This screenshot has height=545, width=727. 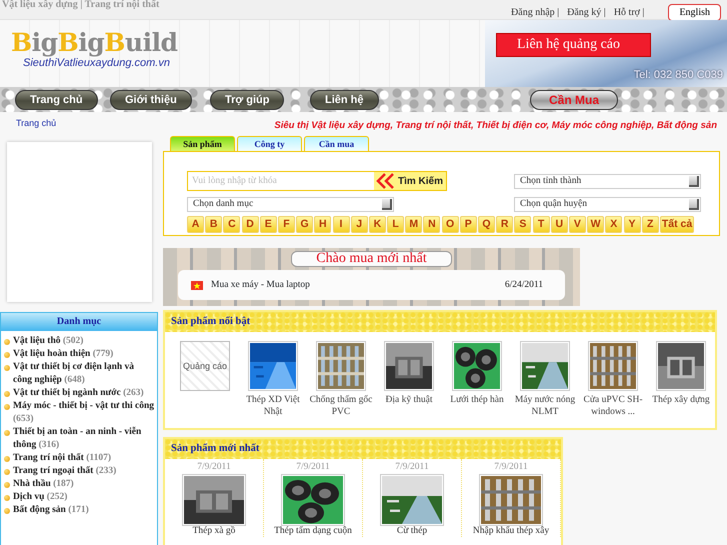 What do you see at coordinates (559, 224) in the screenshot?
I see `letter-button: U` at bounding box center [559, 224].